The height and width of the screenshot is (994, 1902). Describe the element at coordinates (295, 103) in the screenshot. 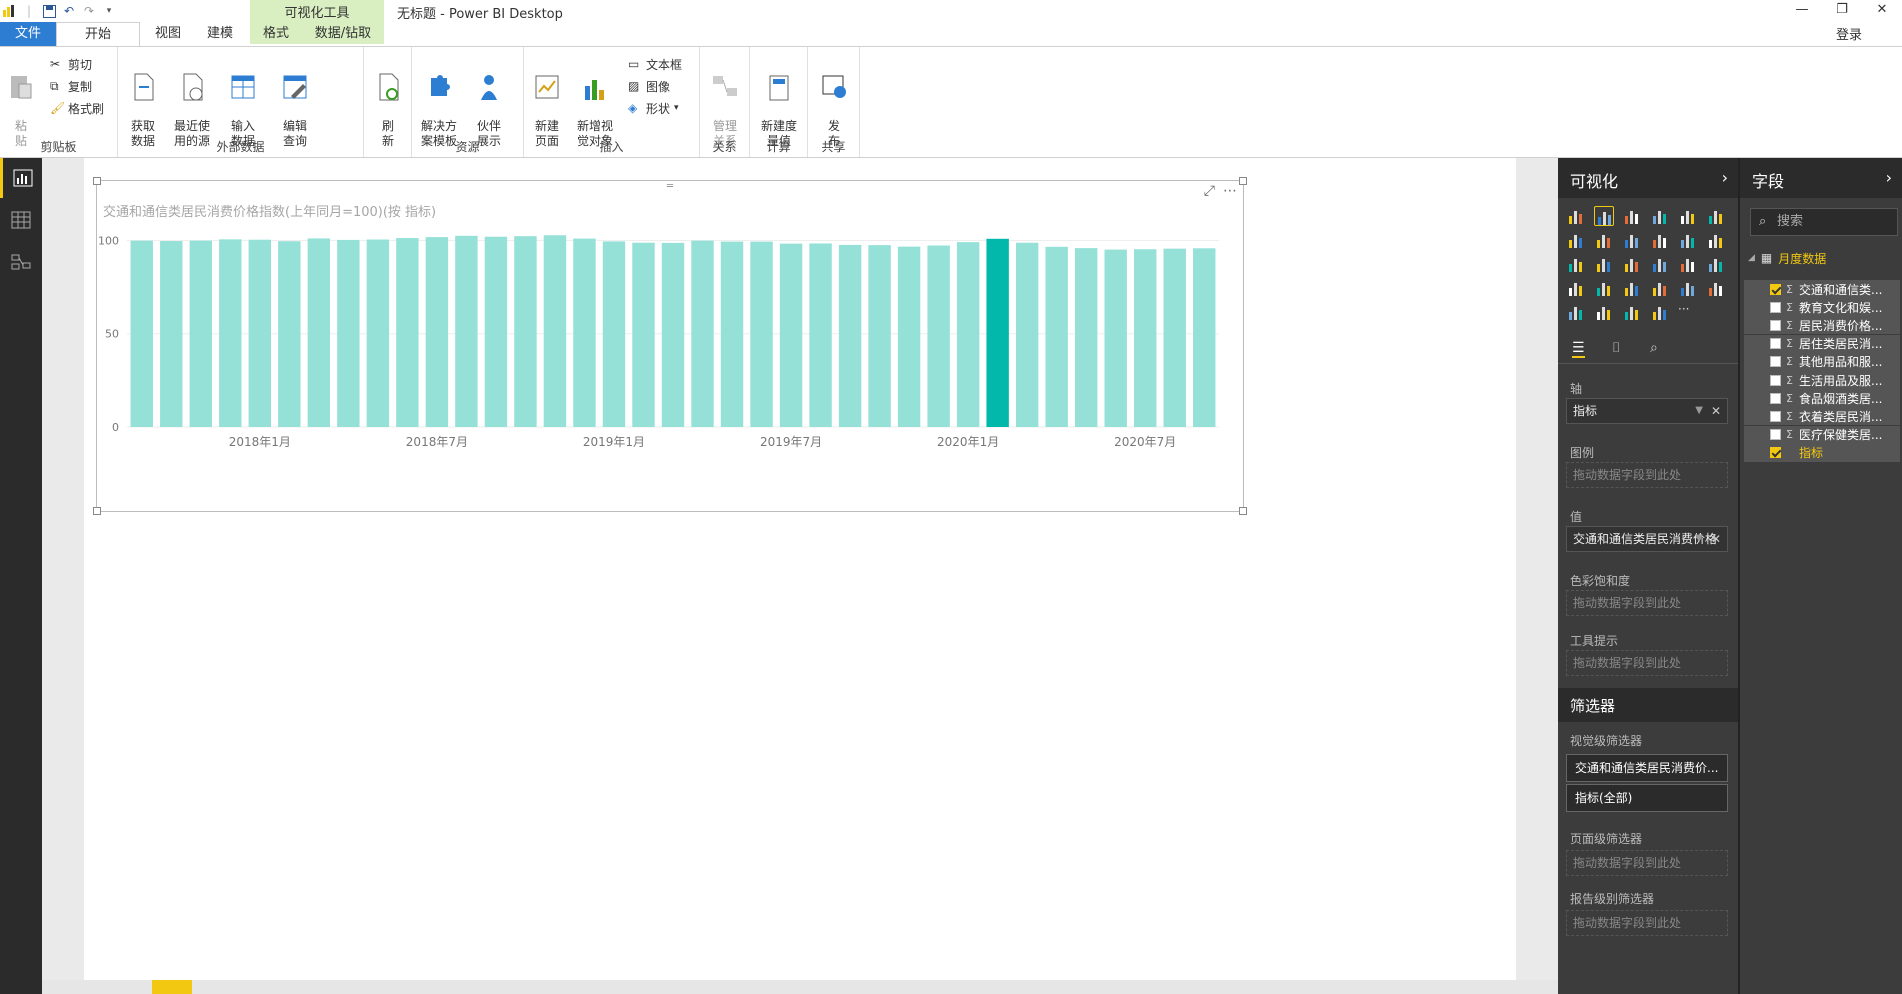

I see `edit-queries-button: 编辑 查询` at that location.